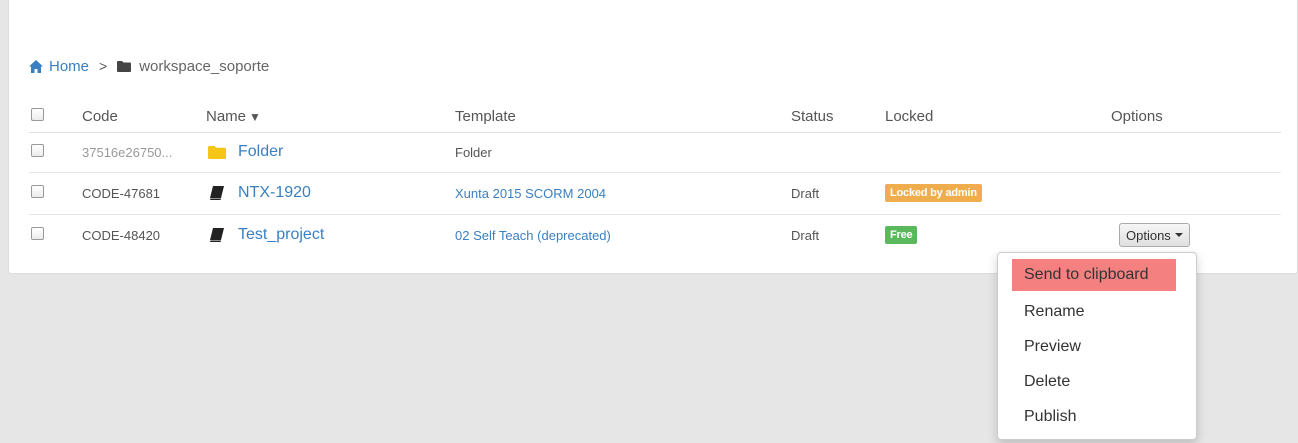 This screenshot has height=443, width=1298. What do you see at coordinates (1097, 311) in the screenshot?
I see `menu-item-rename: Rename` at bounding box center [1097, 311].